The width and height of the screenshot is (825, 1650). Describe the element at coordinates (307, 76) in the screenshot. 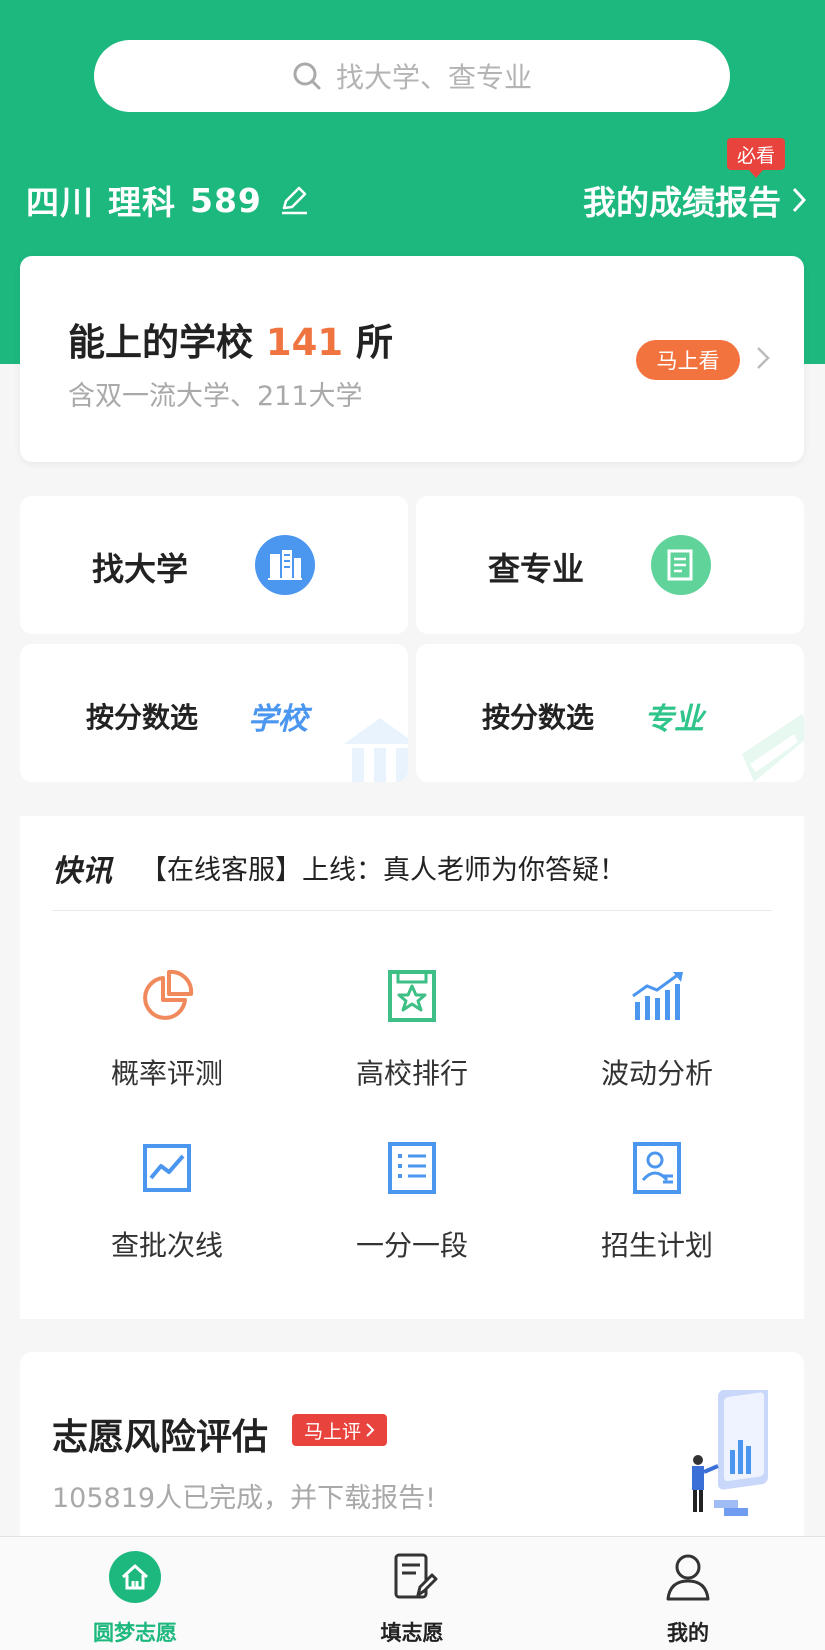

I see `search-icon` at that location.